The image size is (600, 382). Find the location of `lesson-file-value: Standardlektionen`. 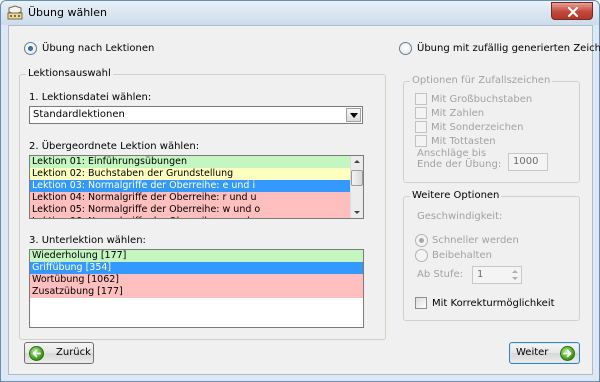

lesson-file-value: Standardlektionen is located at coordinates (79, 114).